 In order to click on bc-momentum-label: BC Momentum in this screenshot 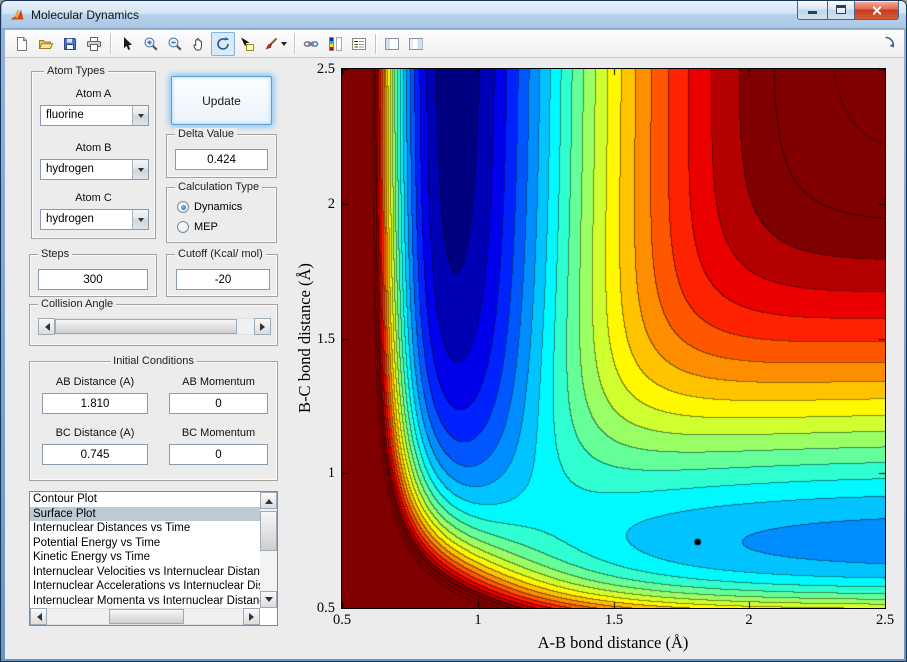, I will do `click(218, 433)`.